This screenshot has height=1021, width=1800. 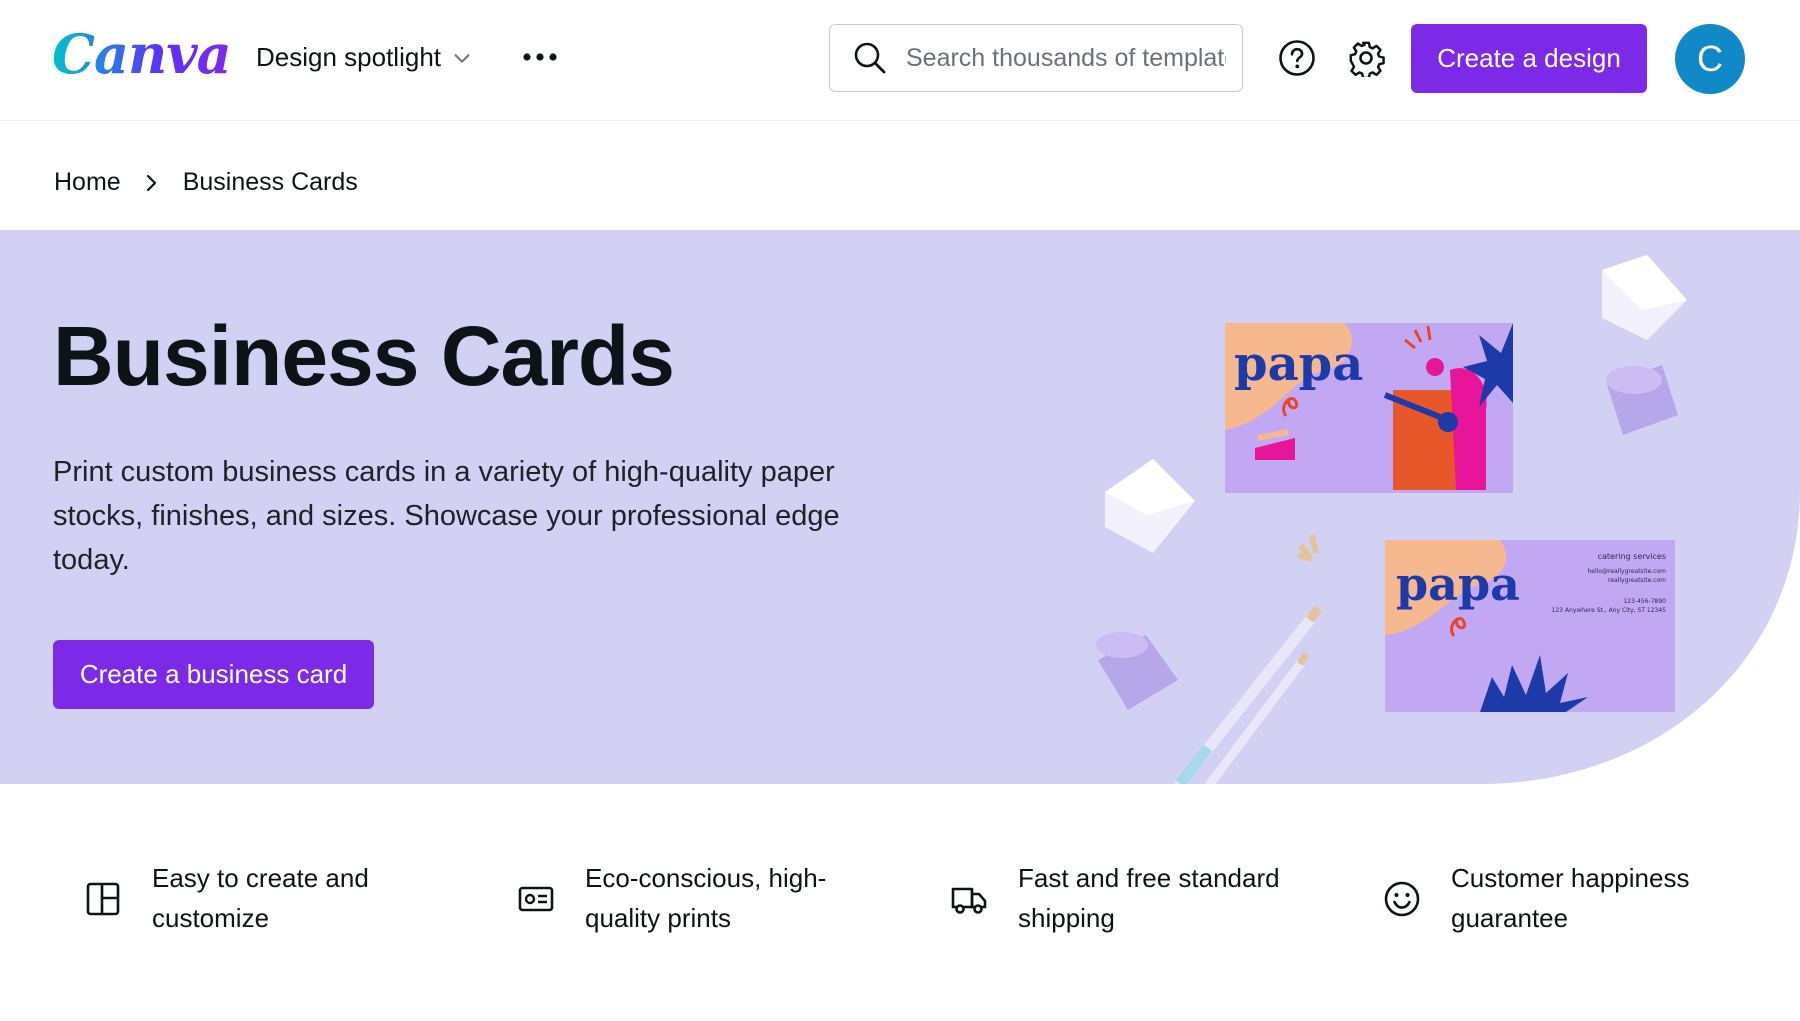 What do you see at coordinates (1637, 580) in the screenshot?
I see `card-site: reallygreatsite.com` at bounding box center [1637, 580].